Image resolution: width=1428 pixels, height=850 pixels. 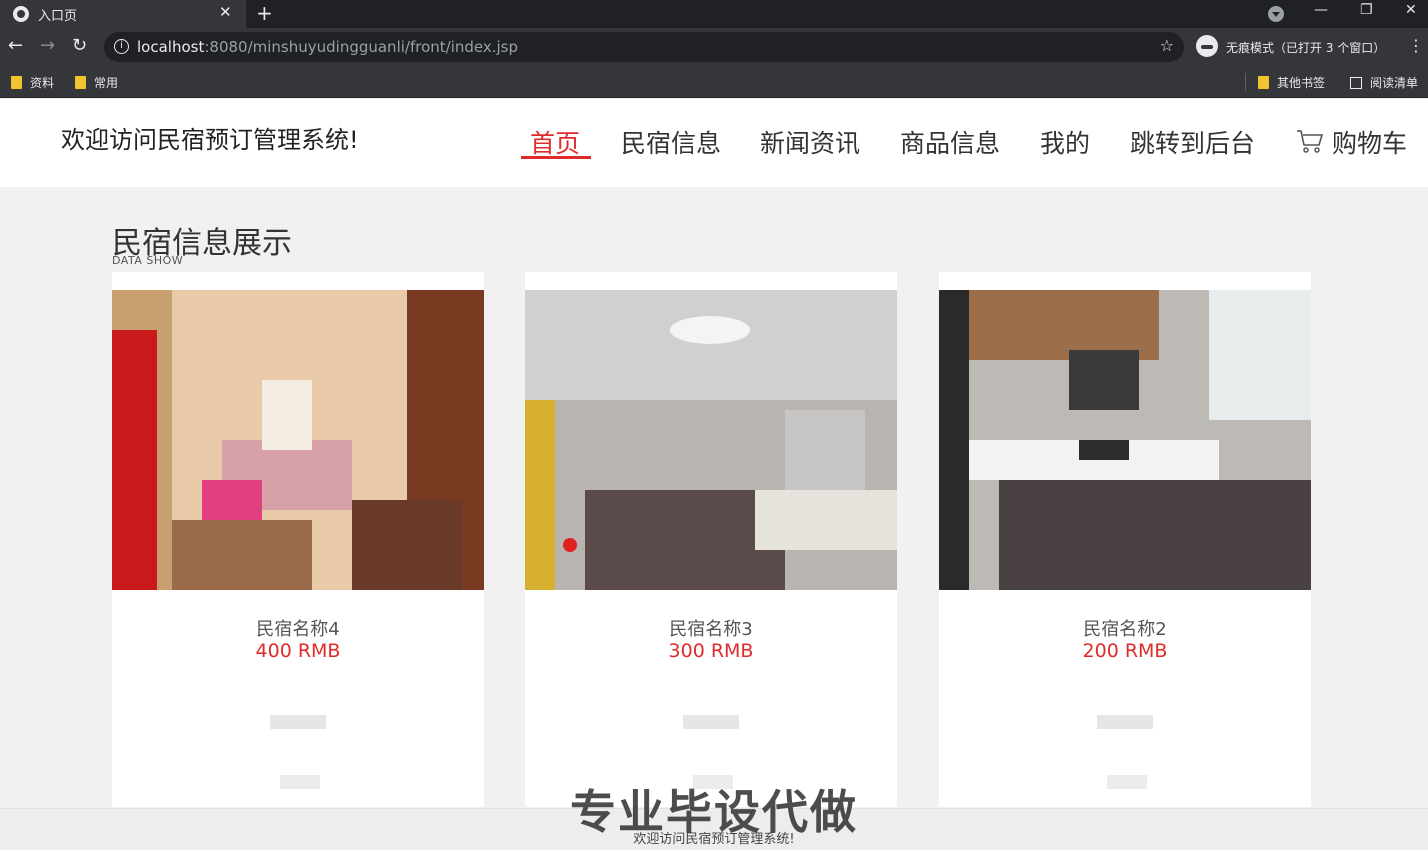 I want to click on incognito-label: 无痕模式（已打开 3 个窗口）, so click(x=1306, y=48).